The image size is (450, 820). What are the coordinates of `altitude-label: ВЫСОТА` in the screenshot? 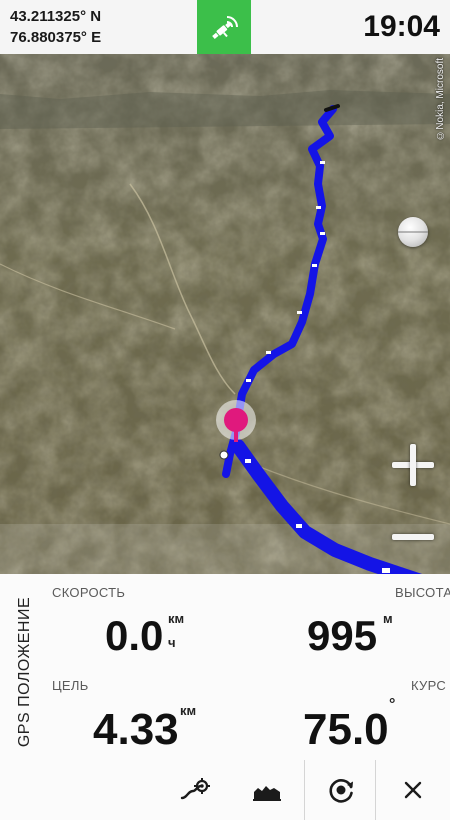 It's located at (422, 592).